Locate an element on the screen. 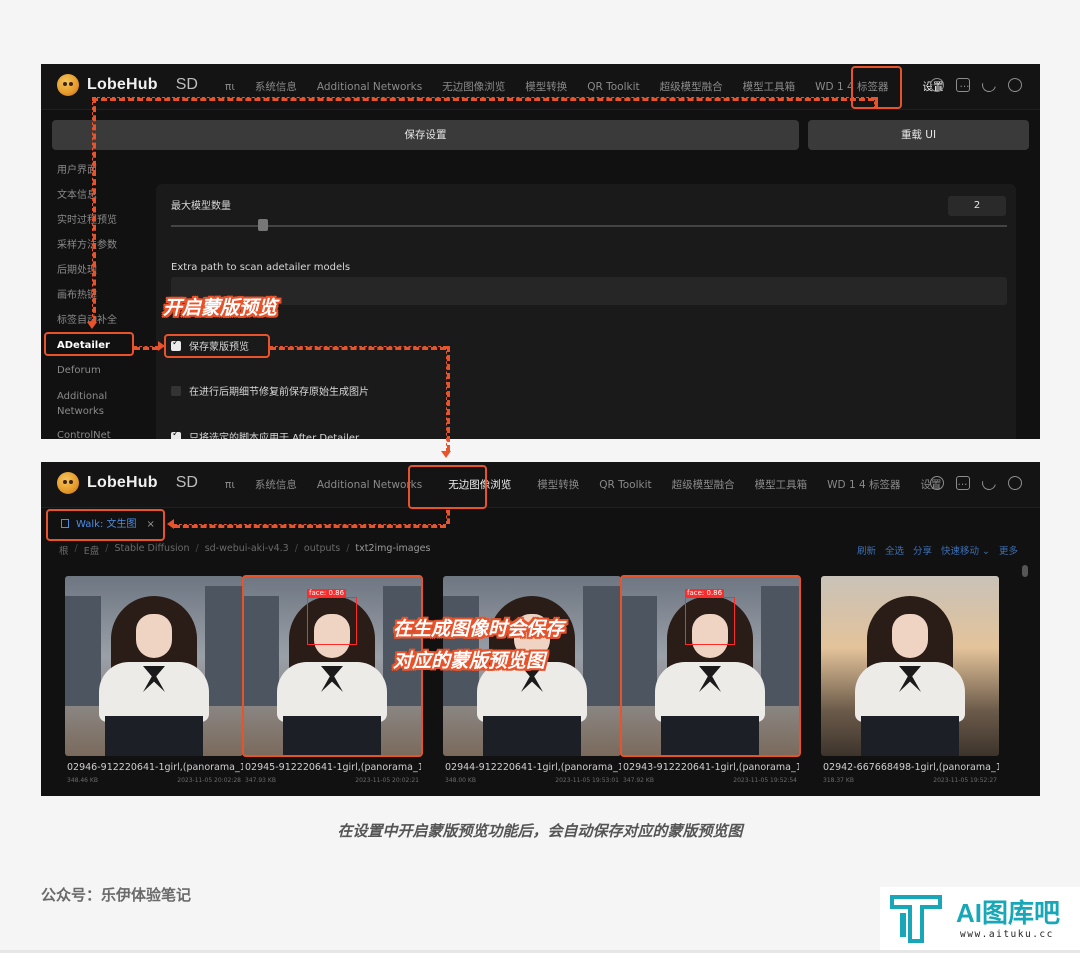 The width and height of the screenshot is (1080, 953). image-date: 2023-11-05 19:52:27 is located at coordinates (965, 780).